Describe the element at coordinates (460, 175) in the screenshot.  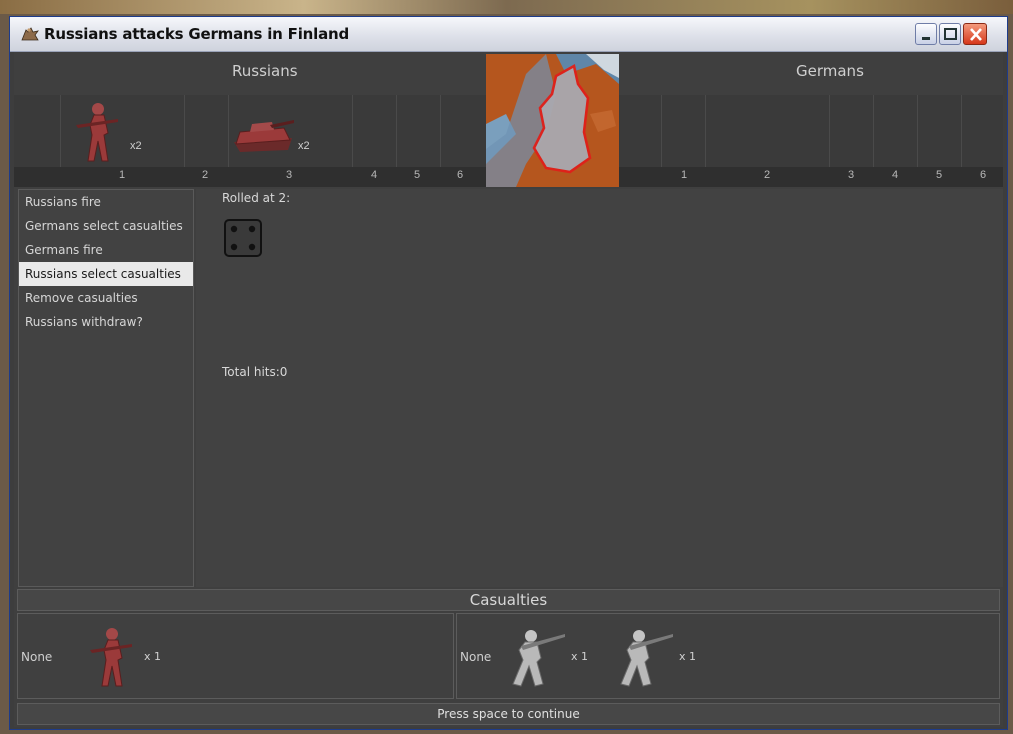
I see `attacker-column-number: 6` at that location.